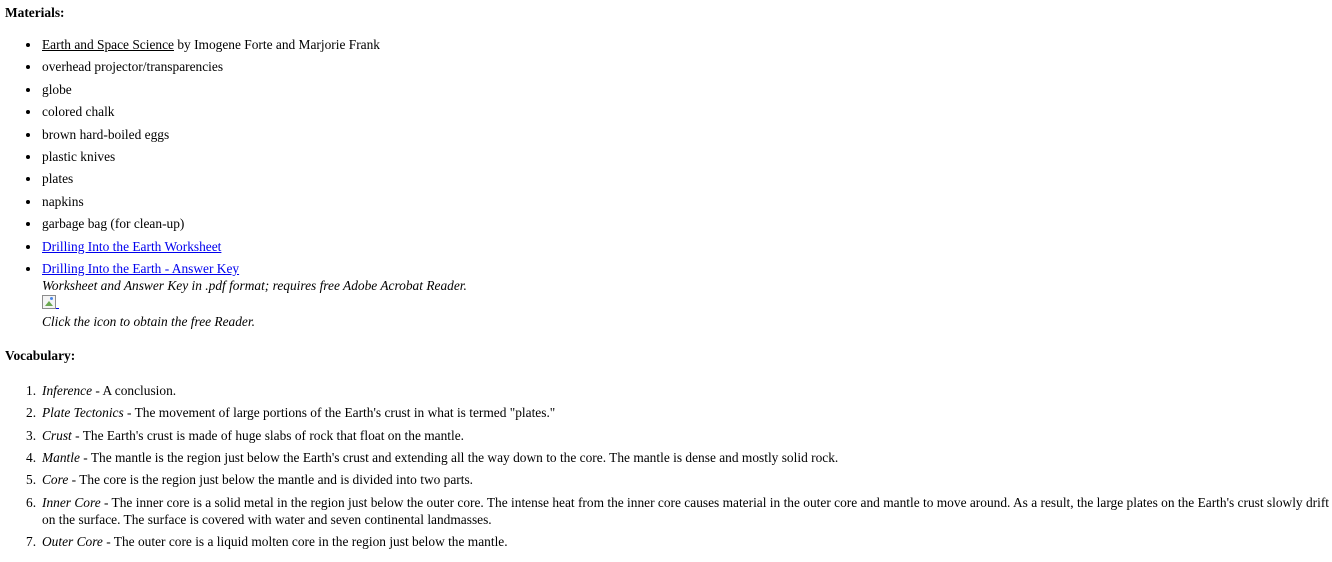  Describe the element at coordinates (50, 301) in the screenshot. I see `broken-image-icon` at that location.